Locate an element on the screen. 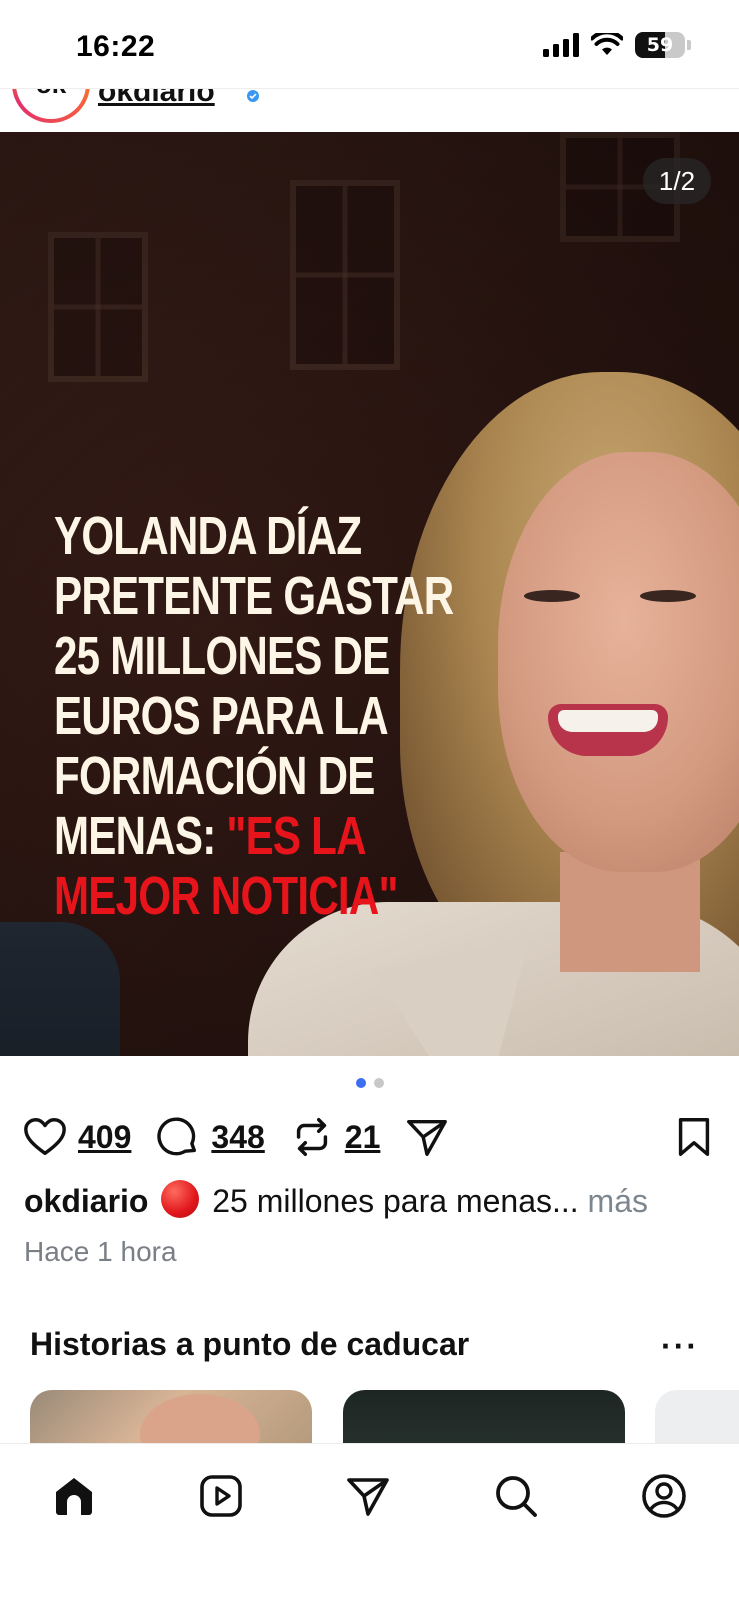 The image size is (739, 1600). comment-count: 348 is located at coordinates (237, 1137).